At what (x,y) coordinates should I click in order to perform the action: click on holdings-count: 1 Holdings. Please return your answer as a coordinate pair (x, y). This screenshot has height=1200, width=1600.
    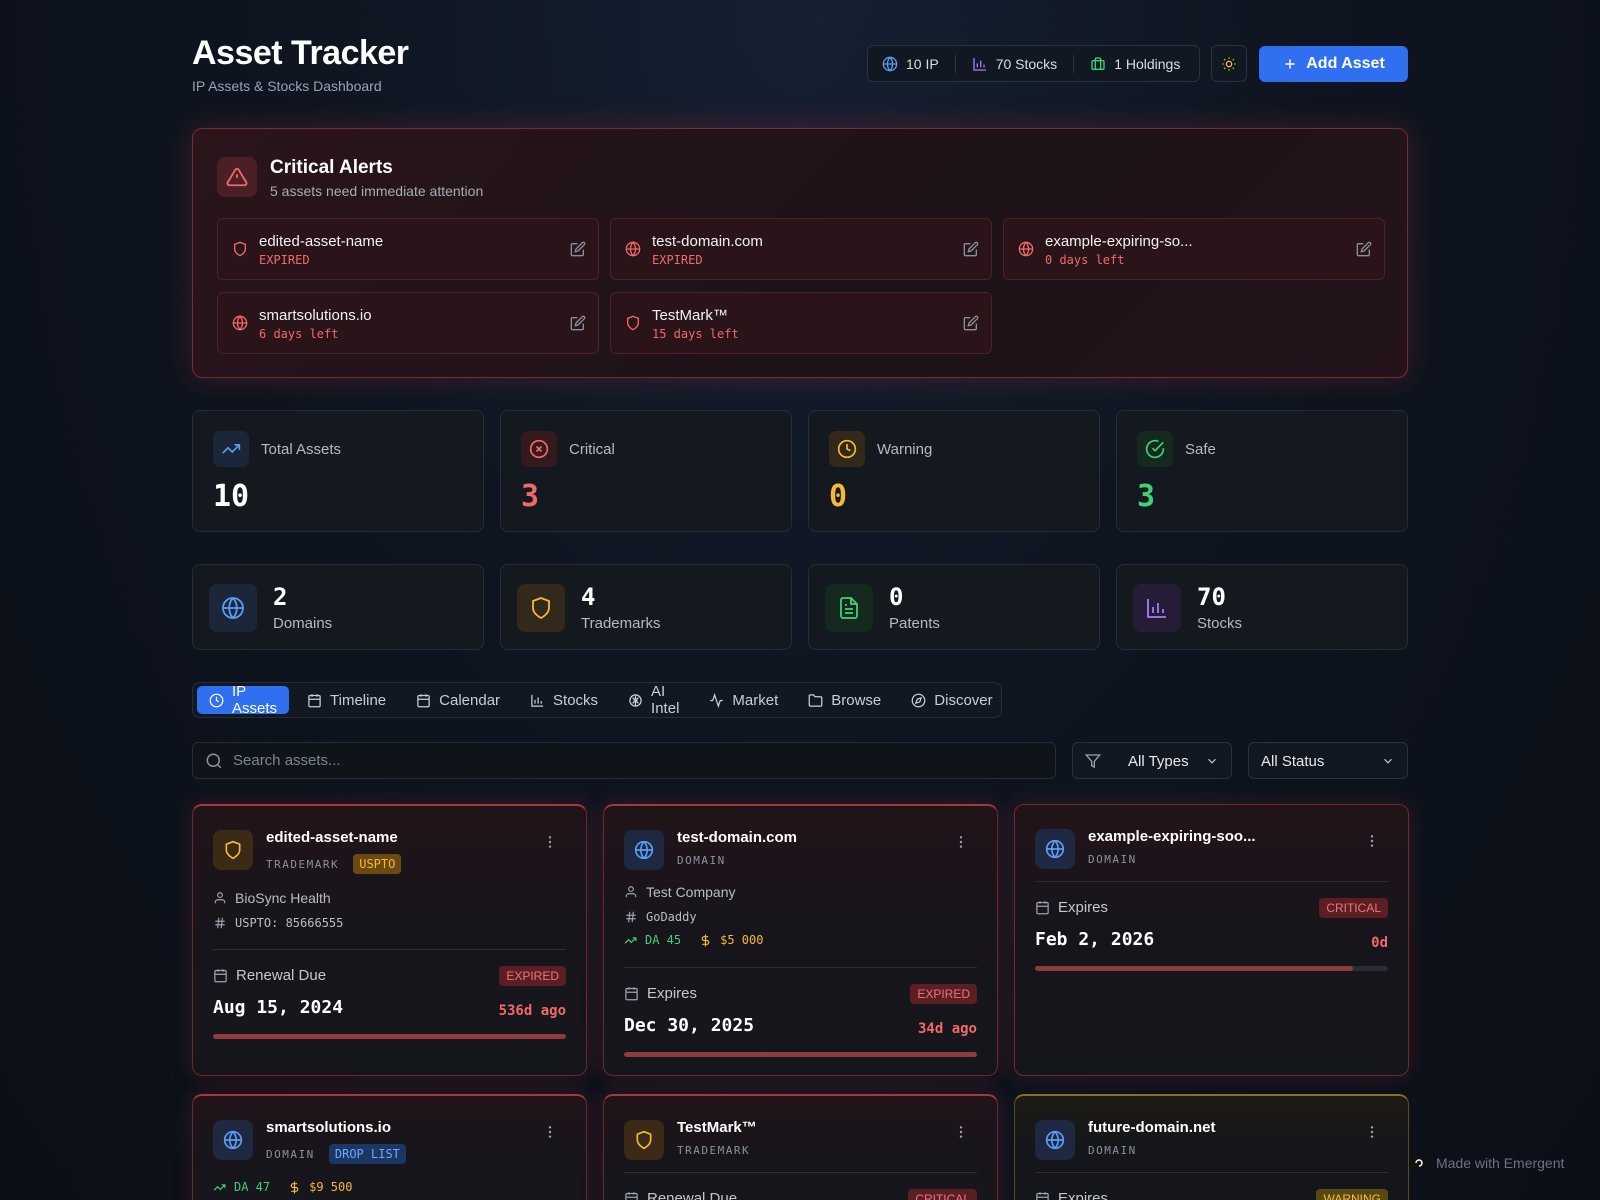
    Looking at the image, I should click on (1135, 64).